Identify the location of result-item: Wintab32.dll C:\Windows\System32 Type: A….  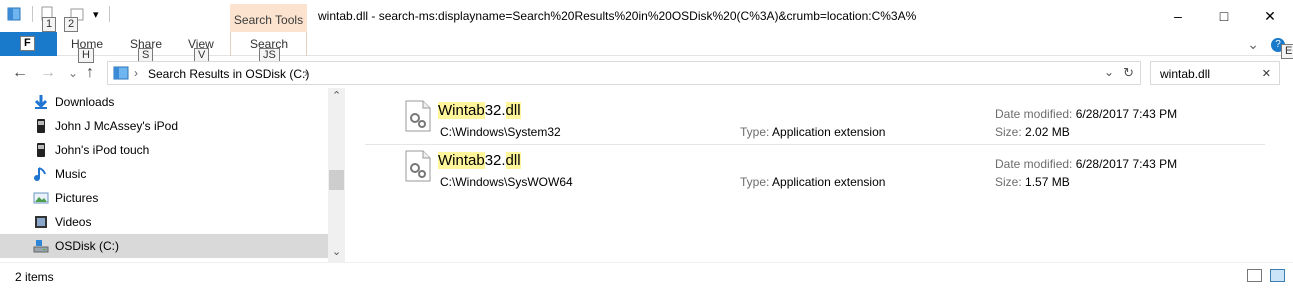
(827, 114).